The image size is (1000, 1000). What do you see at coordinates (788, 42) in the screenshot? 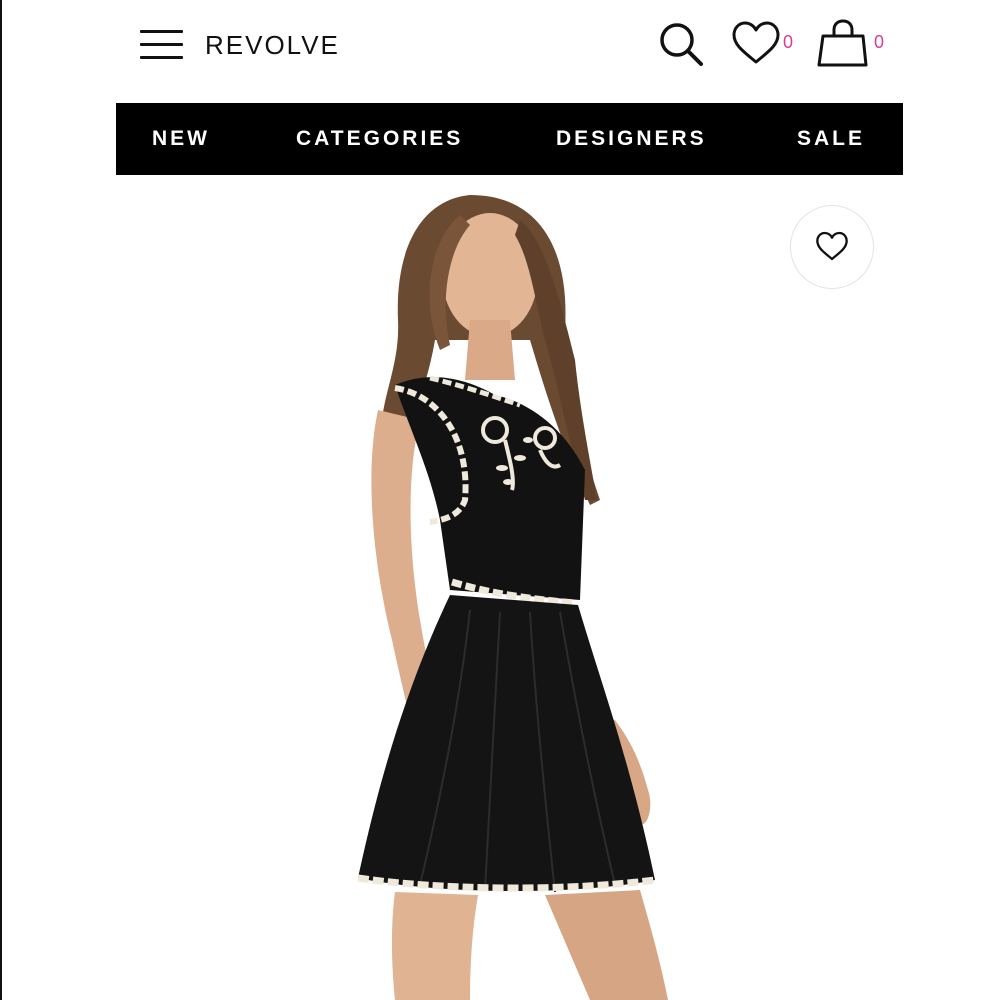
I see `wishlist-count: 0` at bounding box center [788, 42].